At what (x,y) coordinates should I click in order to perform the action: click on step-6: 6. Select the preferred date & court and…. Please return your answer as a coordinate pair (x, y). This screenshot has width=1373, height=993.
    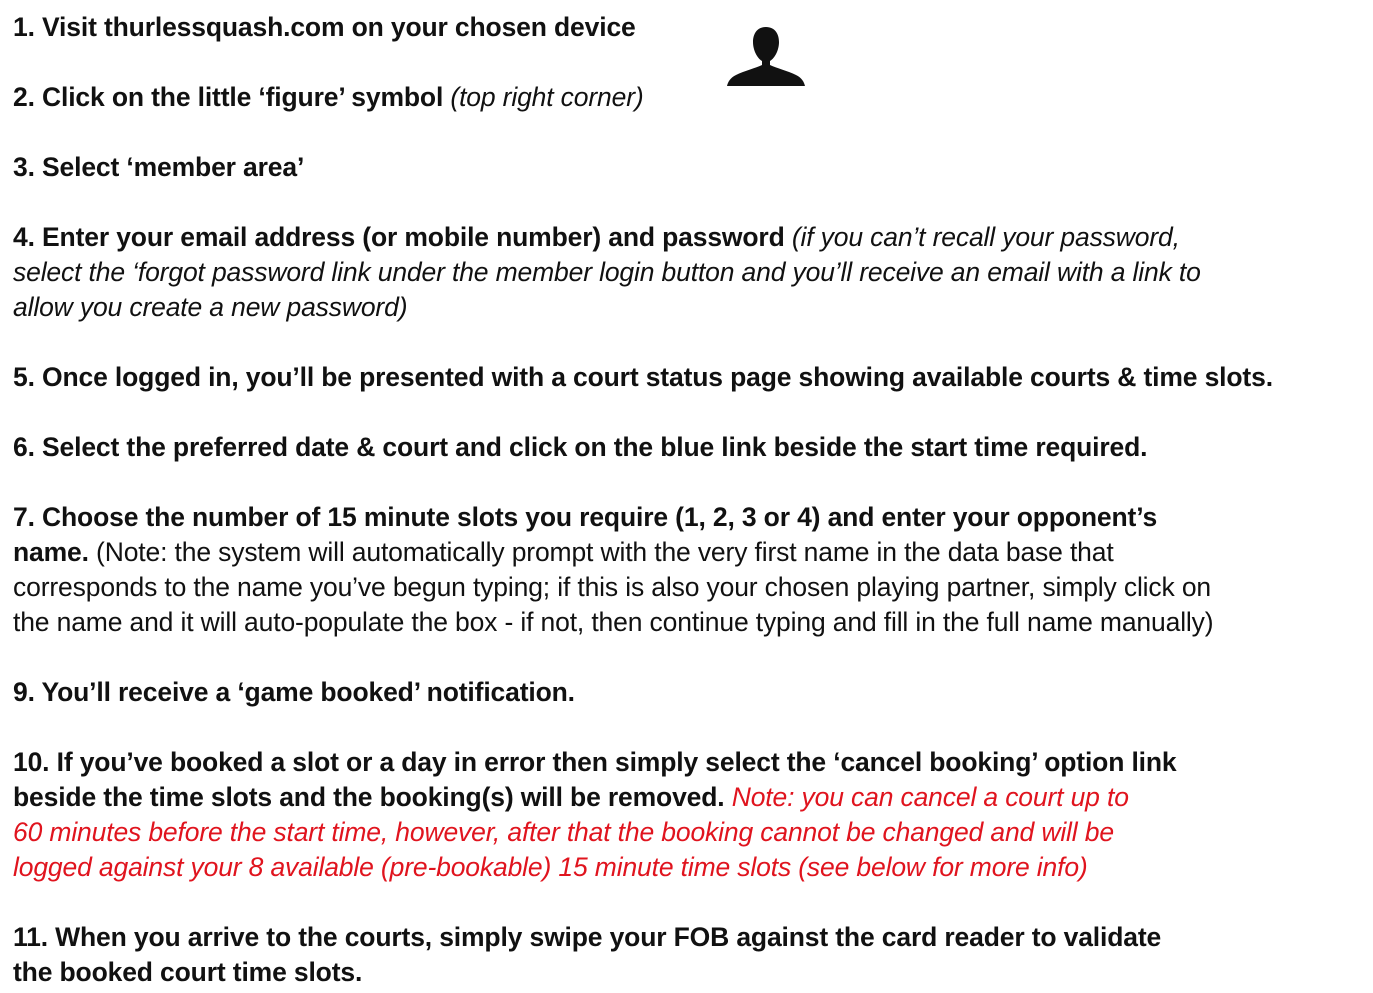
    Looking at the image, I should click on (692, 447).